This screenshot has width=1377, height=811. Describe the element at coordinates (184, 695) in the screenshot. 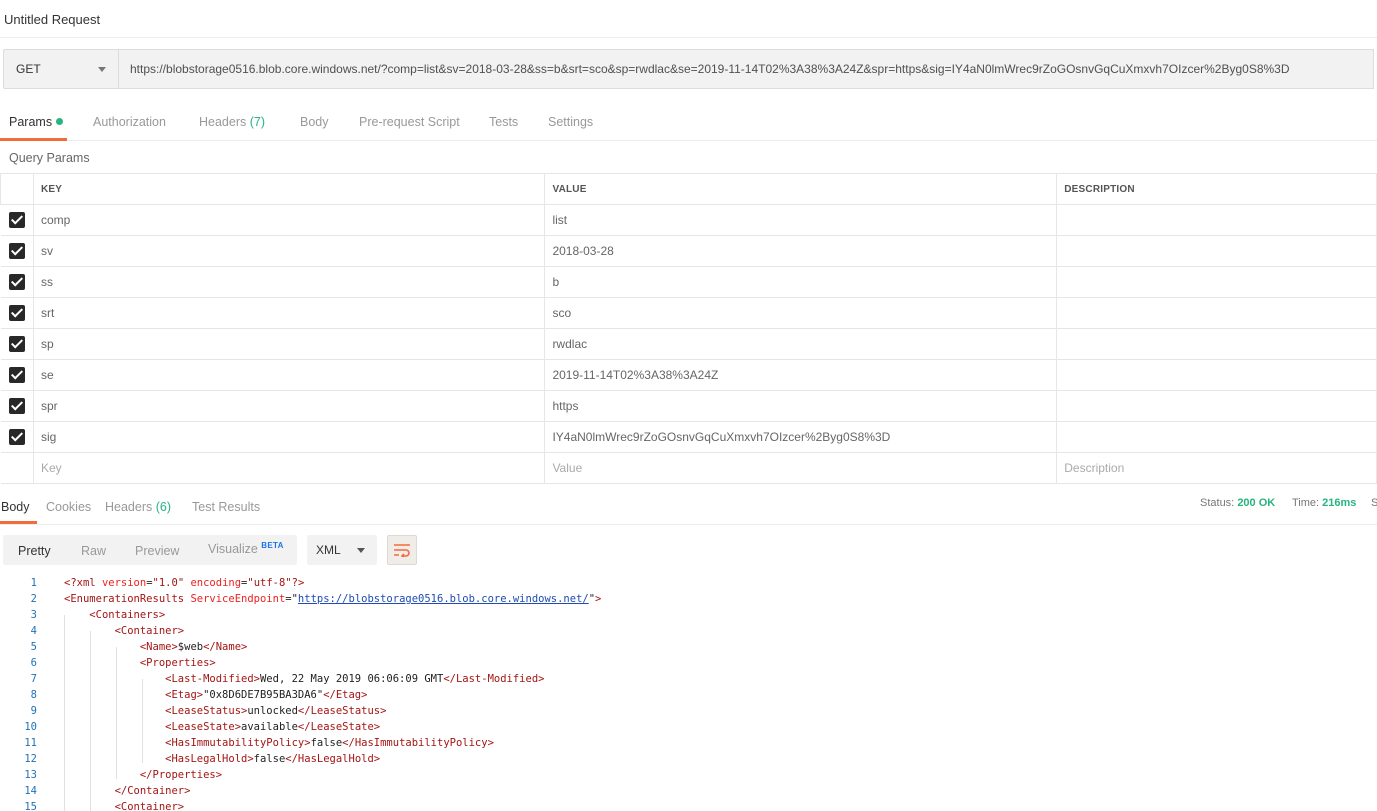

I see `code-token: <Etag>` at that location.